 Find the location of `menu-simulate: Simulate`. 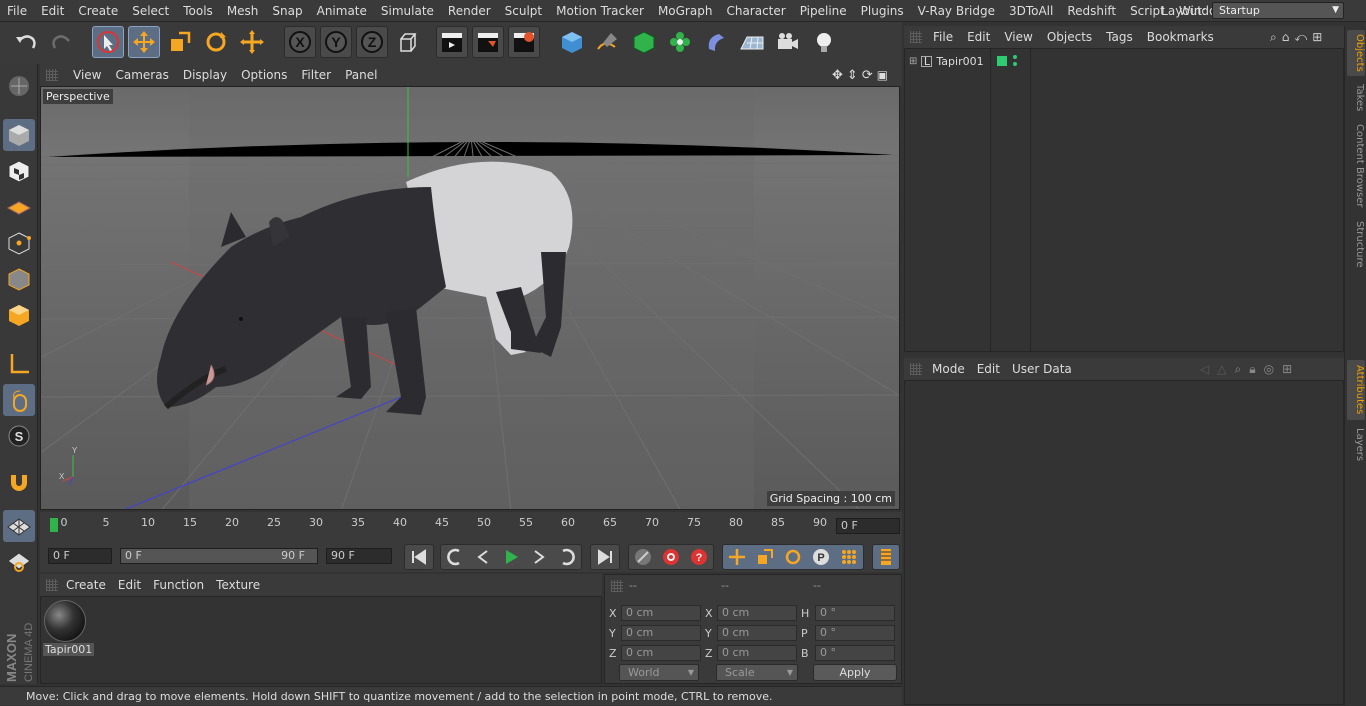

menu-simulate: Simulate is located at coordinates (407, 11).